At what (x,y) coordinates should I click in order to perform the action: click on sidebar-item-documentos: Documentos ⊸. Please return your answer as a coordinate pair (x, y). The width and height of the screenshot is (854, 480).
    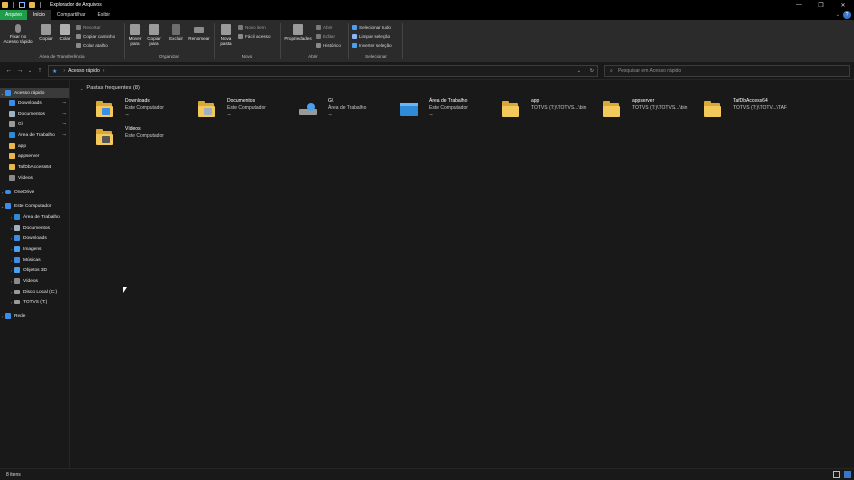
    Looking at the image, I should click on (34, 114).